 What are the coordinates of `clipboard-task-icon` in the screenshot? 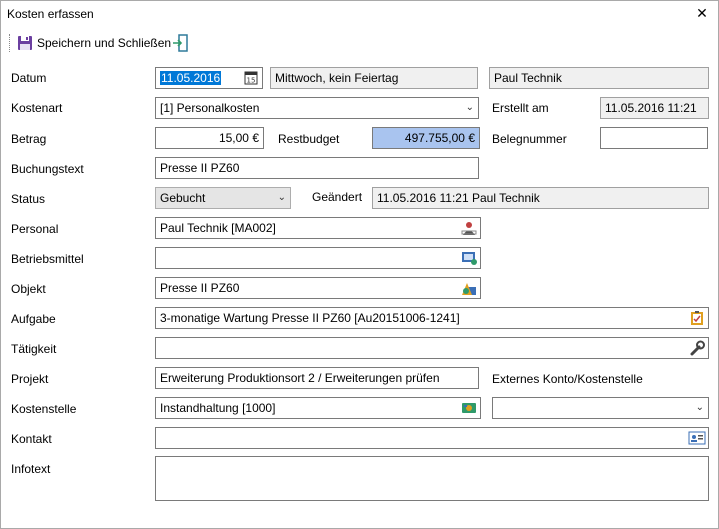 It's located at (697, 318).